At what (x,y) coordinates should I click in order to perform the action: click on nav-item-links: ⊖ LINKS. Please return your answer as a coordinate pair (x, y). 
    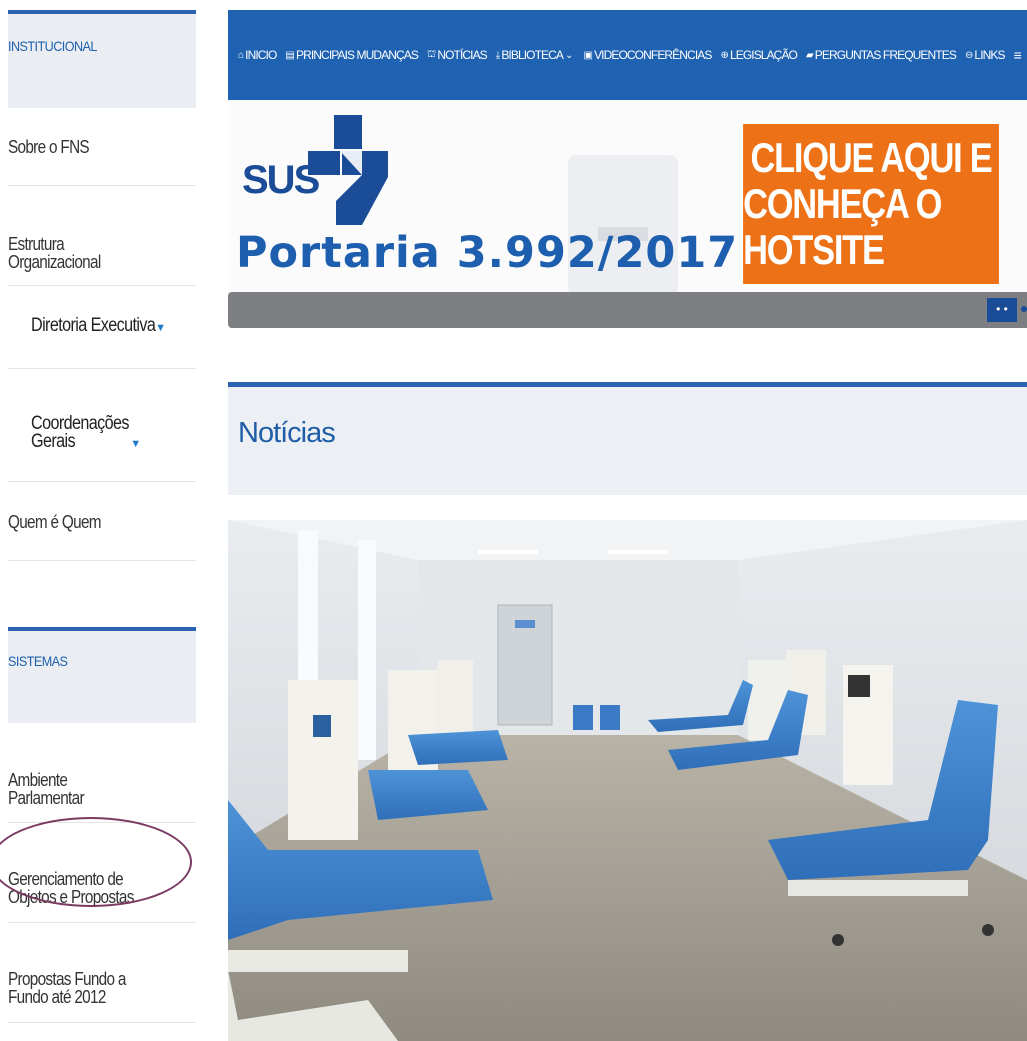
    Looking at the image, I should click on (985, 55).